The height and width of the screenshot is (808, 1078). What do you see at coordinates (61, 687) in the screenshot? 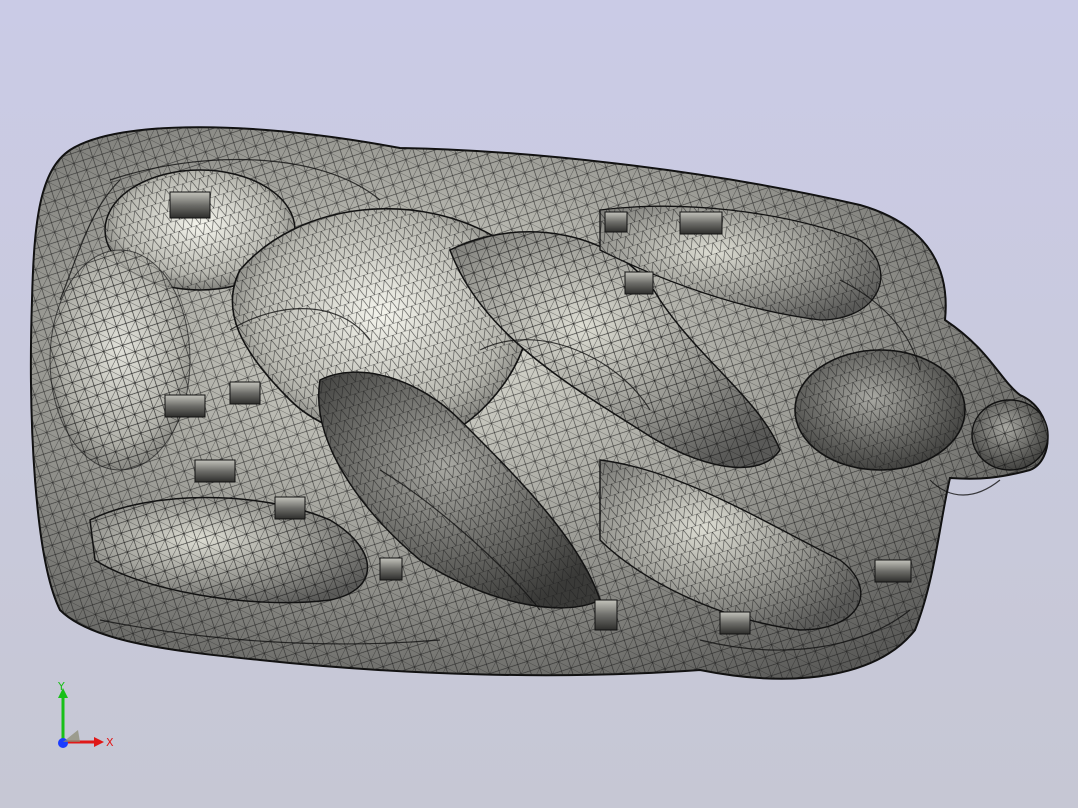
I see `y-axis-label: Y` at bounding box center [61, 687].